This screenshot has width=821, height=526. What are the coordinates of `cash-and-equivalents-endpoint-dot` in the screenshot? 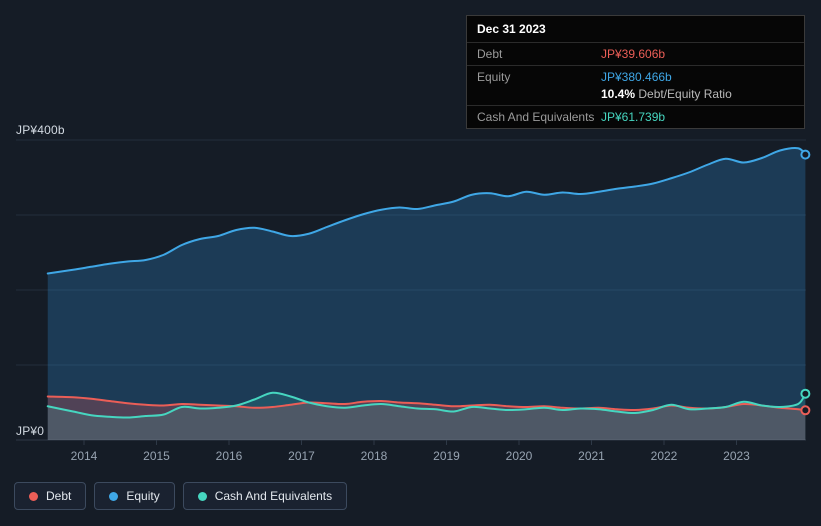 It's located at (805, 393).